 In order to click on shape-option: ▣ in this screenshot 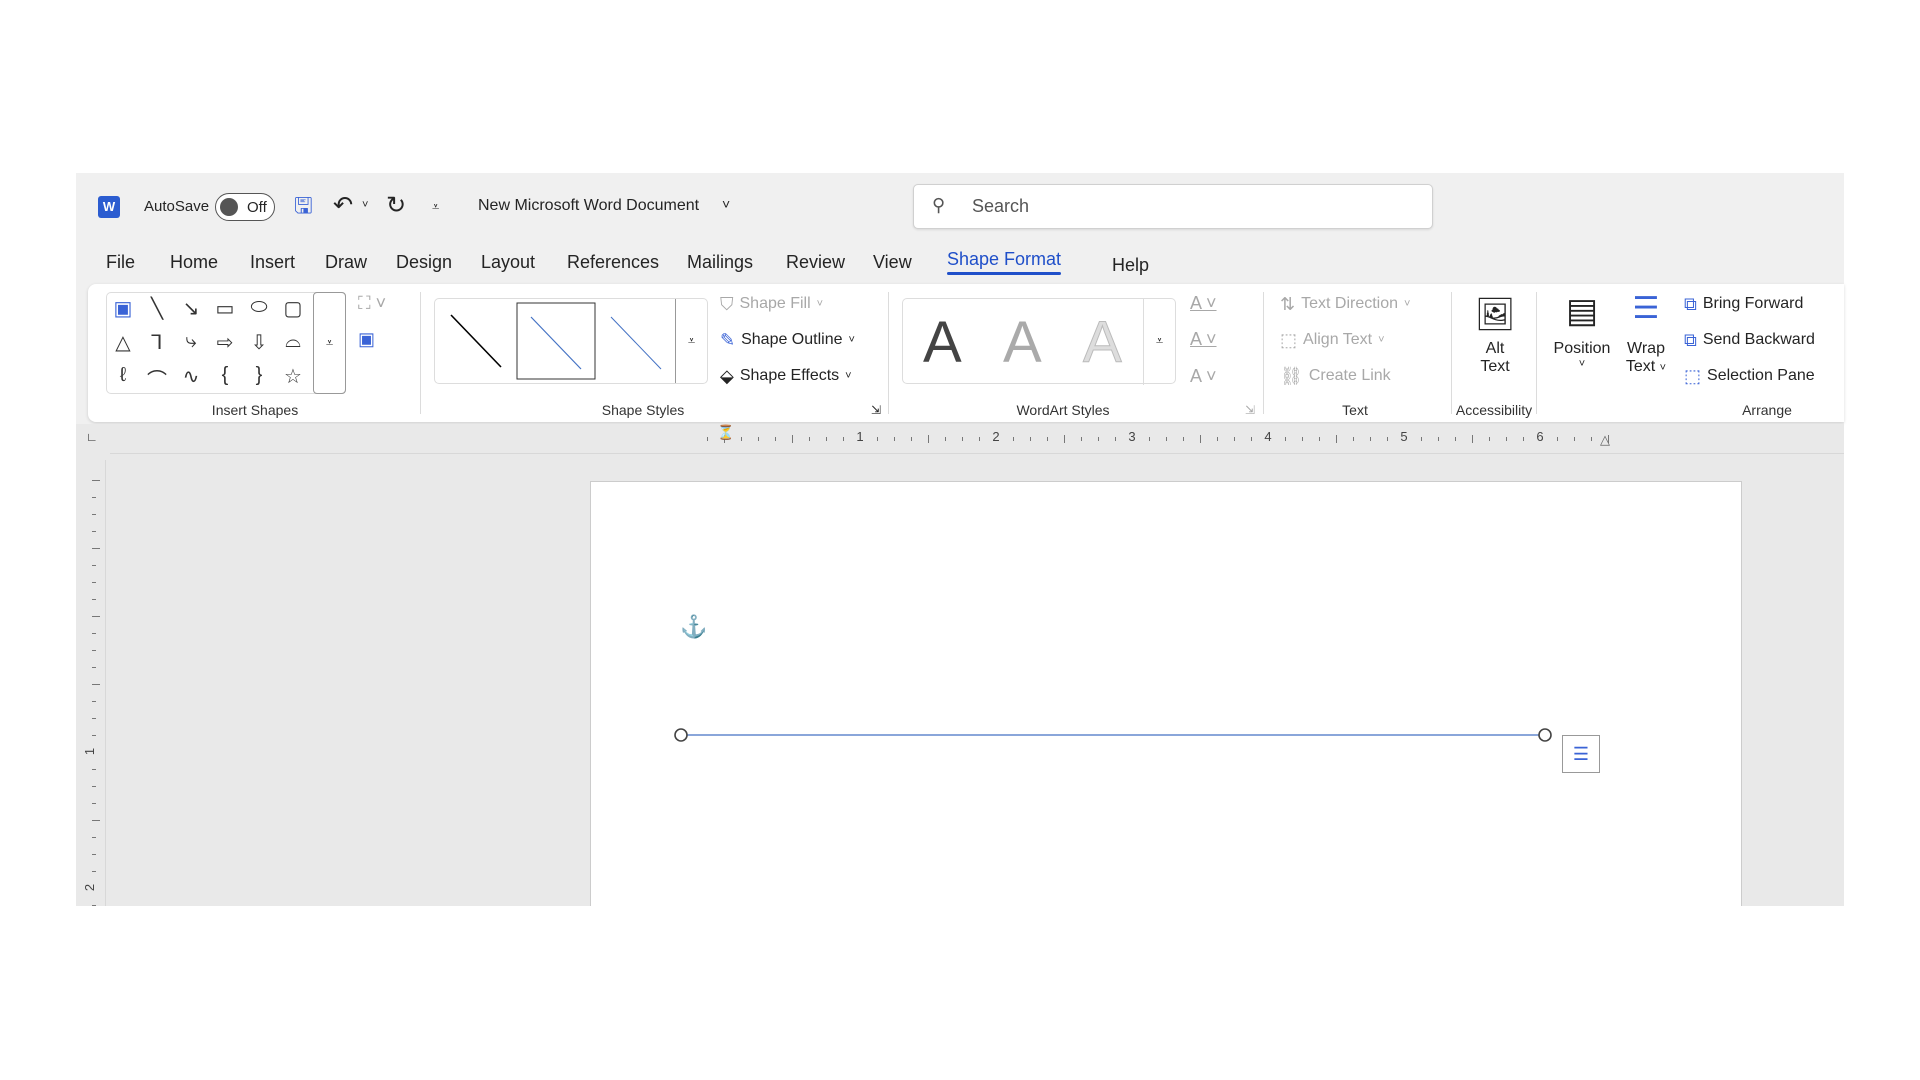, I will do `click(123, 308)`.